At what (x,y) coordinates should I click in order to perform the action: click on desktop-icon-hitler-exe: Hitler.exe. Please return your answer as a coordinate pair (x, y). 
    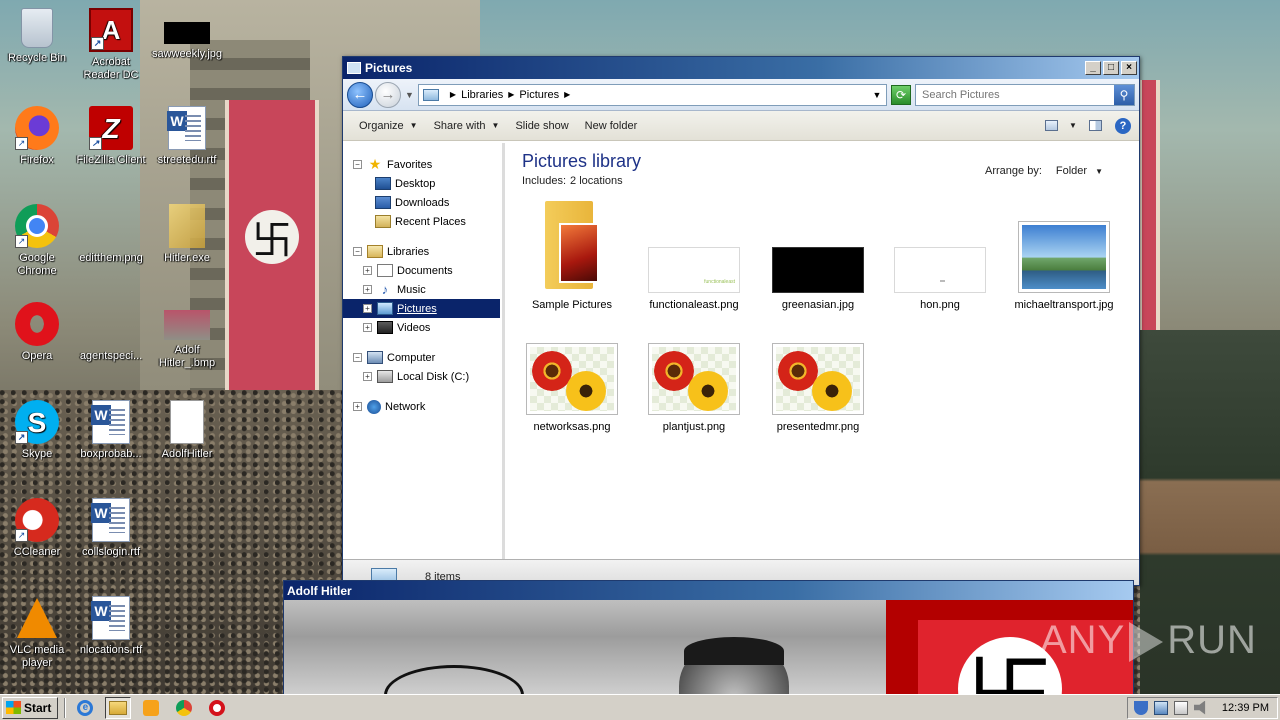
    Looking at the image, I should click on (187, 234).